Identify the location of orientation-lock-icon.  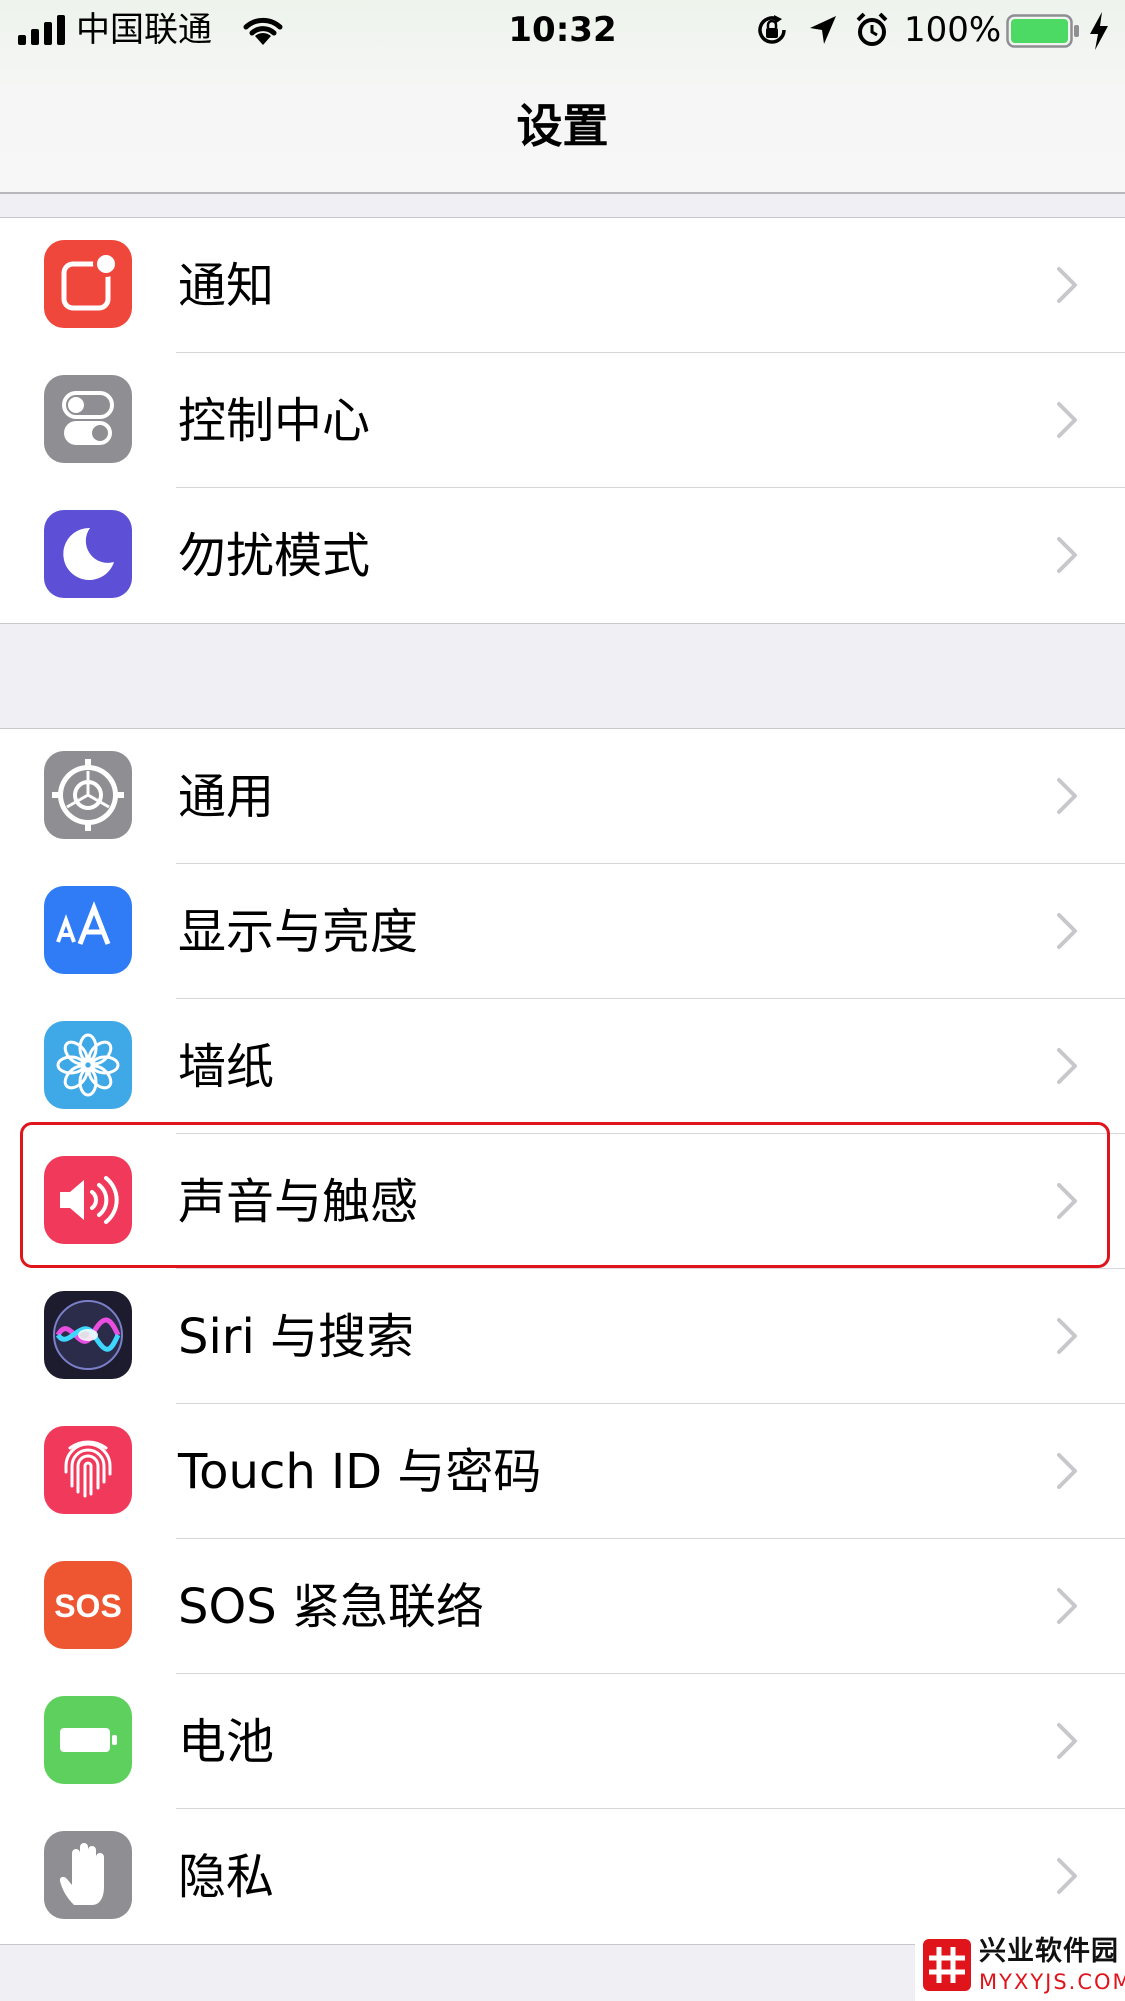
(772, 29).